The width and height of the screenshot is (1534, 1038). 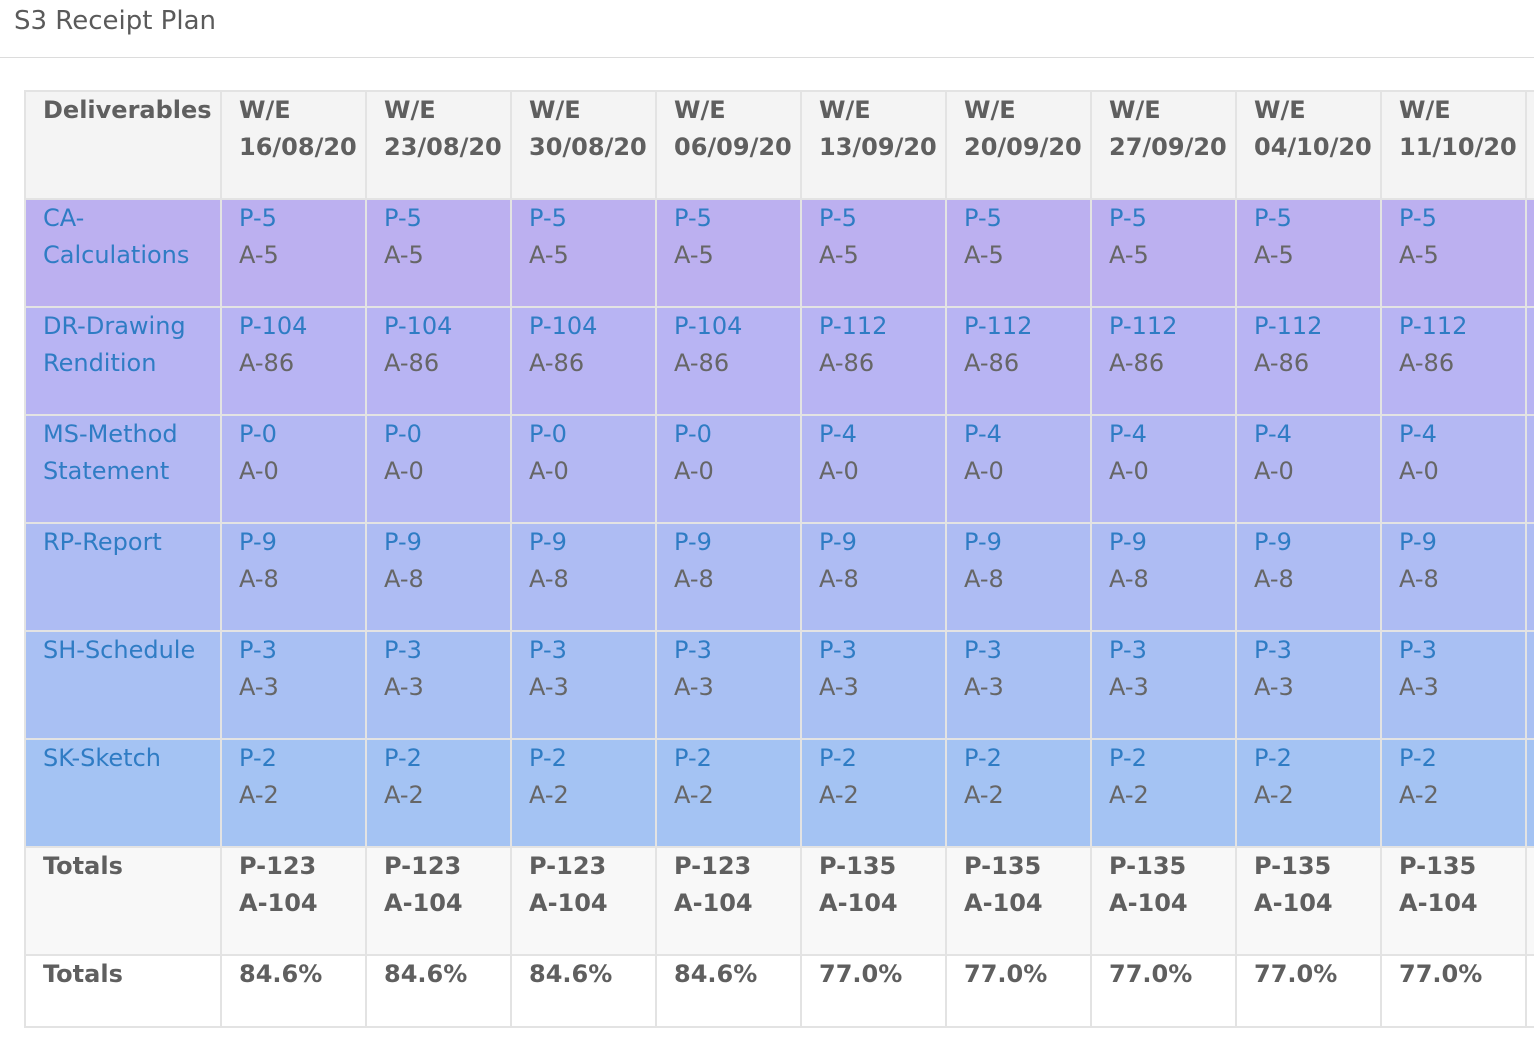 What do you see at coordinates (293, 577) in the screenshot?
I see `plan-cell: P-9 A-8` at bounding box center [293, 577].